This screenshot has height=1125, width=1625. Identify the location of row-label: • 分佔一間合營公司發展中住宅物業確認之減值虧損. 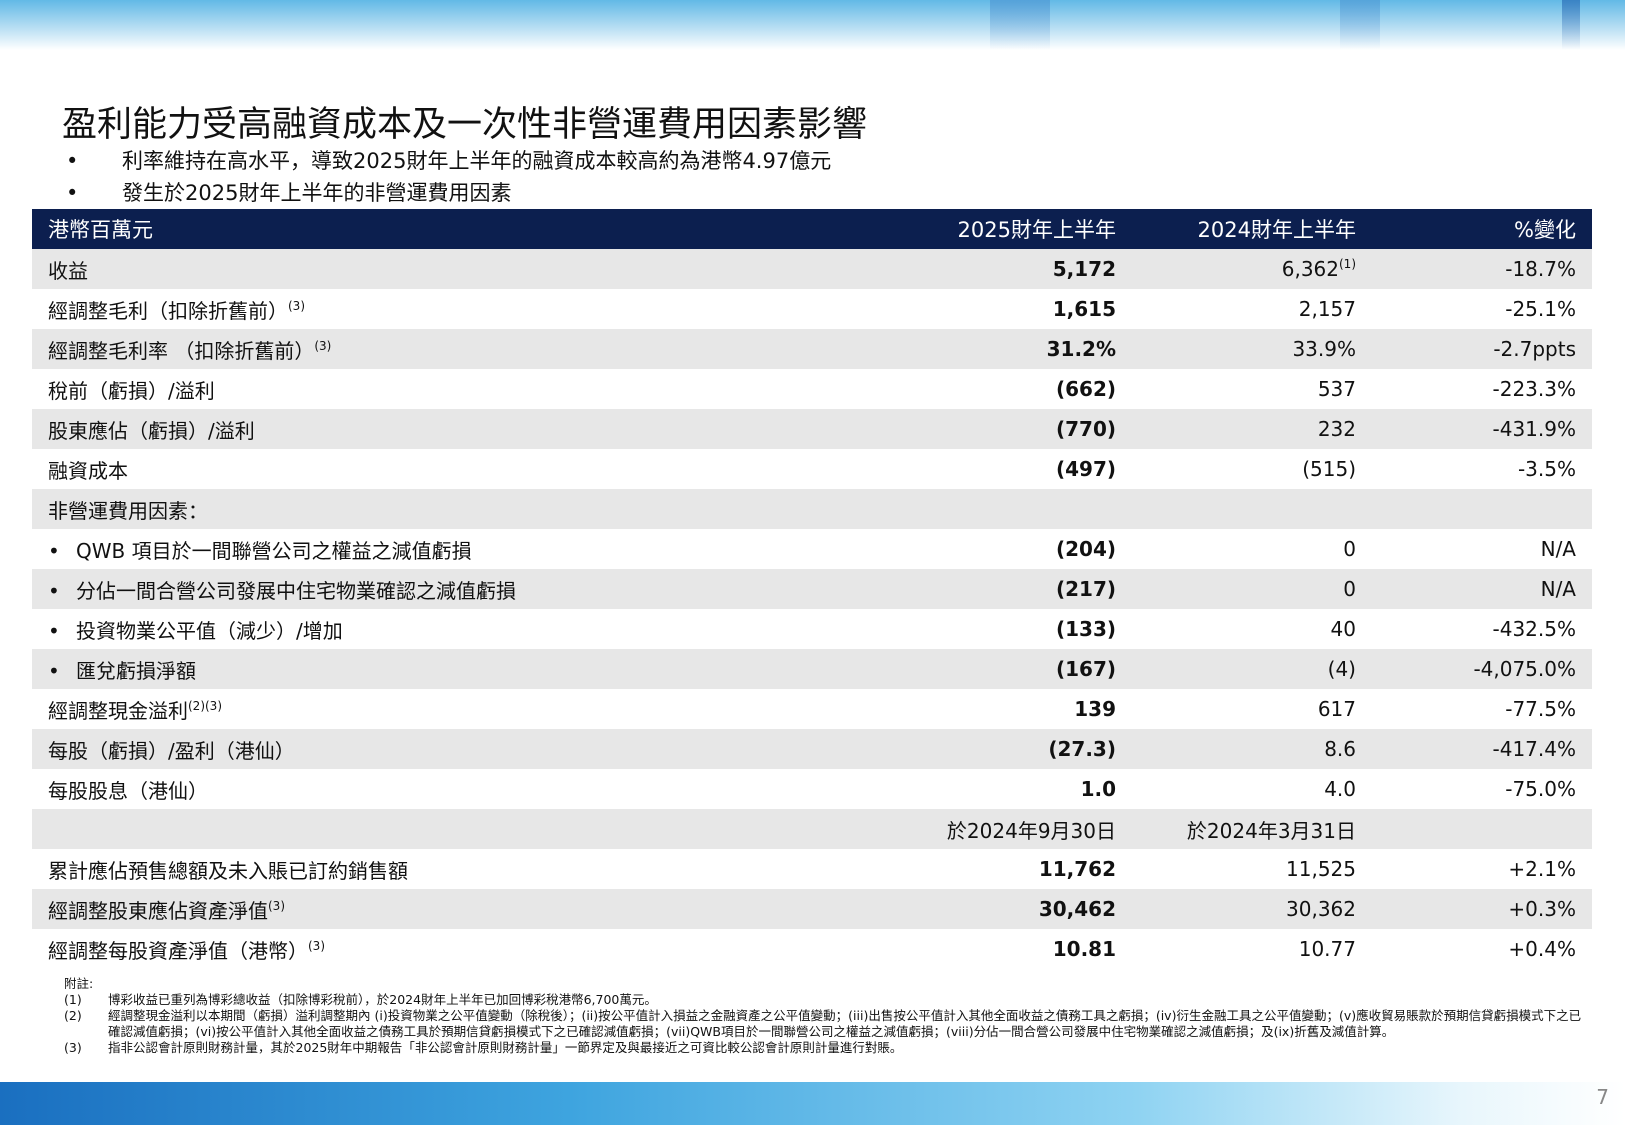
(429, 589).